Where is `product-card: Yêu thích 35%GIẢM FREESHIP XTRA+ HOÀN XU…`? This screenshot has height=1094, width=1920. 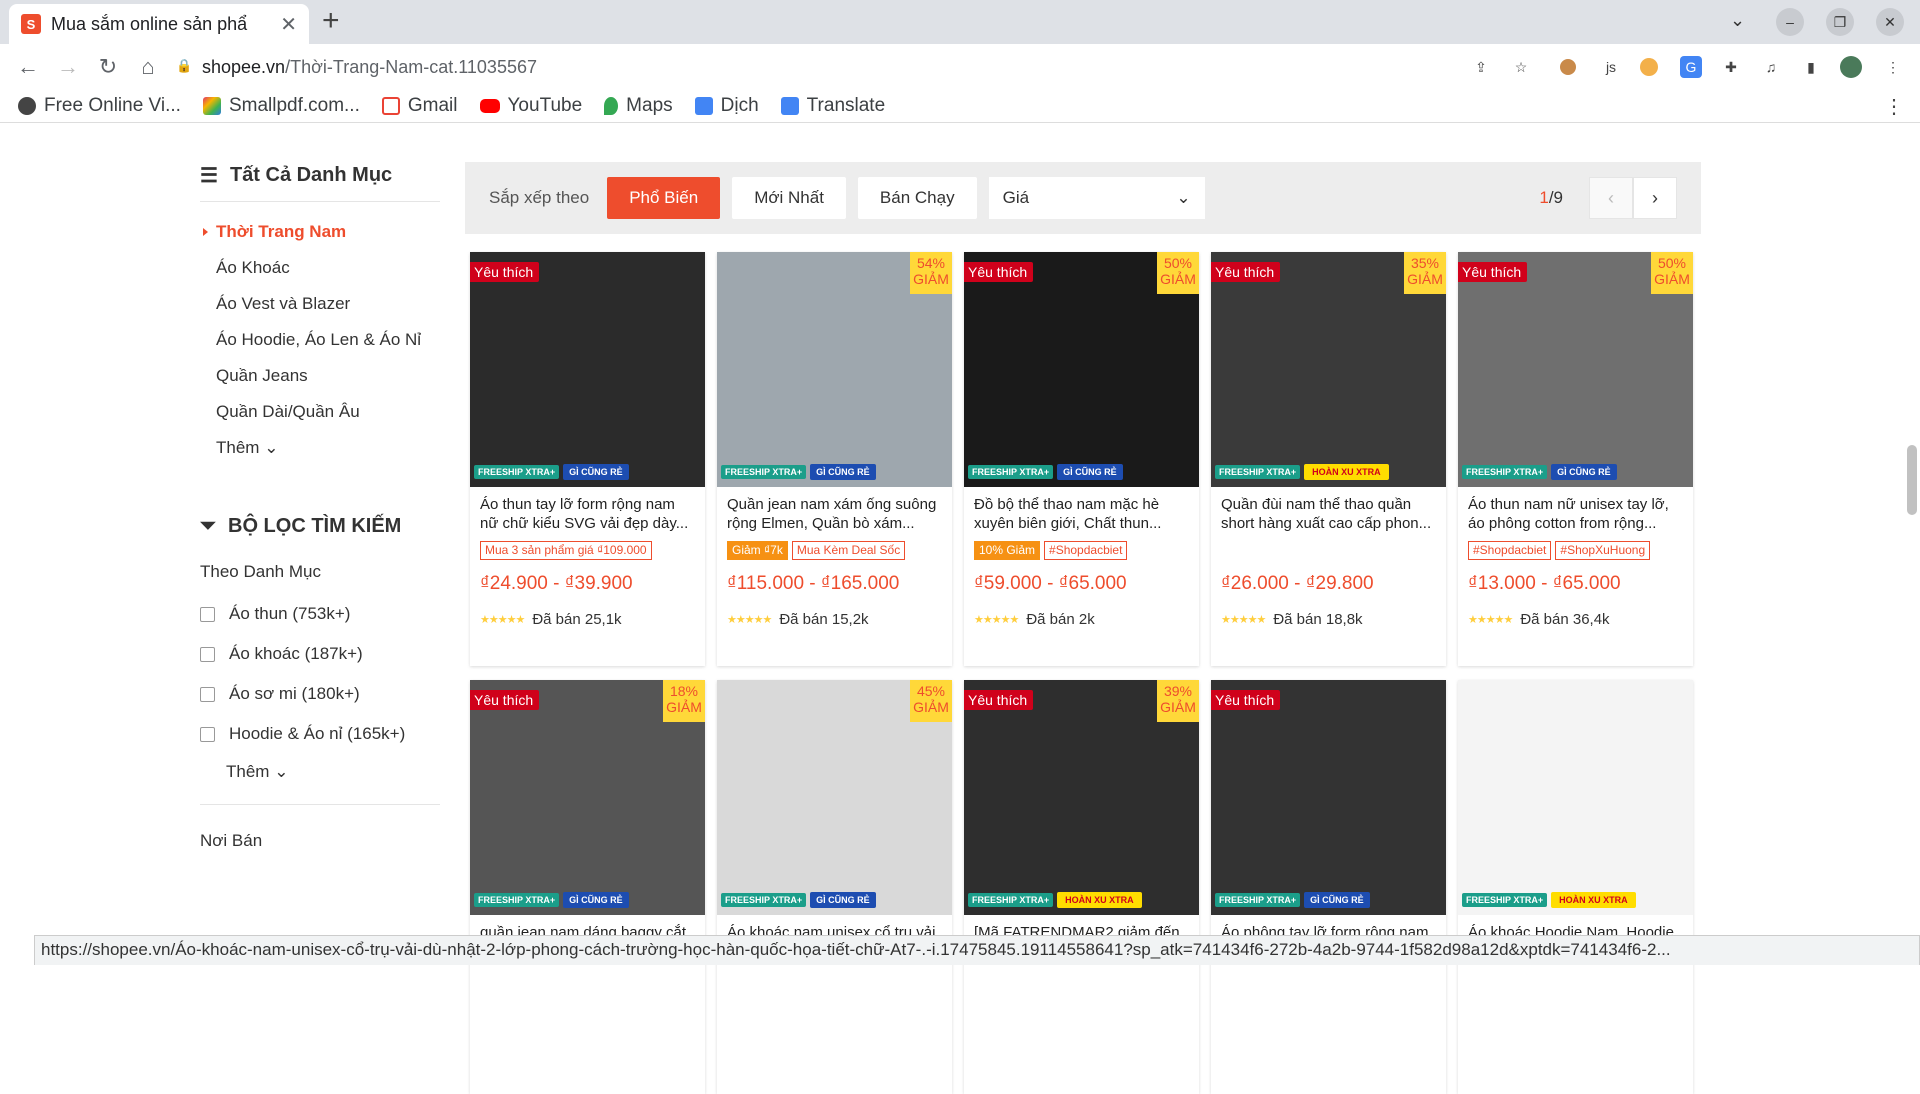 product-card: Yêu thích 35%GIẢM FREESHIP XTRA+ HOÀN XU… is located at coordinates (1328, 459).